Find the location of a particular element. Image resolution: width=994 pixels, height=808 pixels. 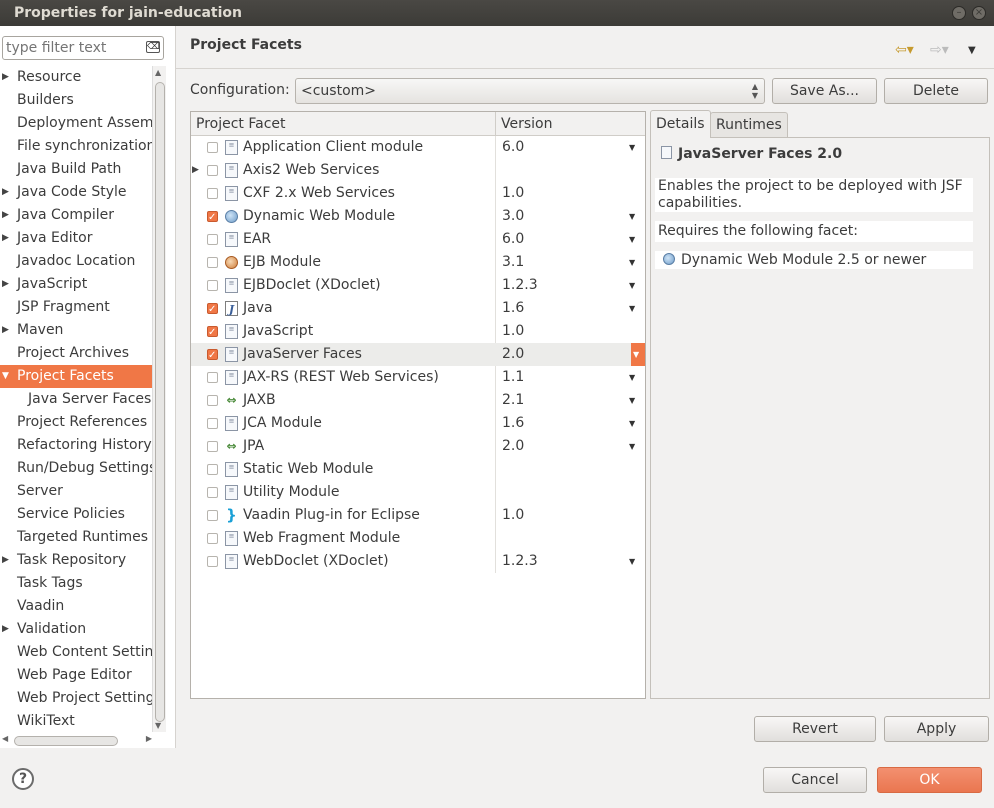

tree-item: ▶ Validation is located at coordinates (76, 629).